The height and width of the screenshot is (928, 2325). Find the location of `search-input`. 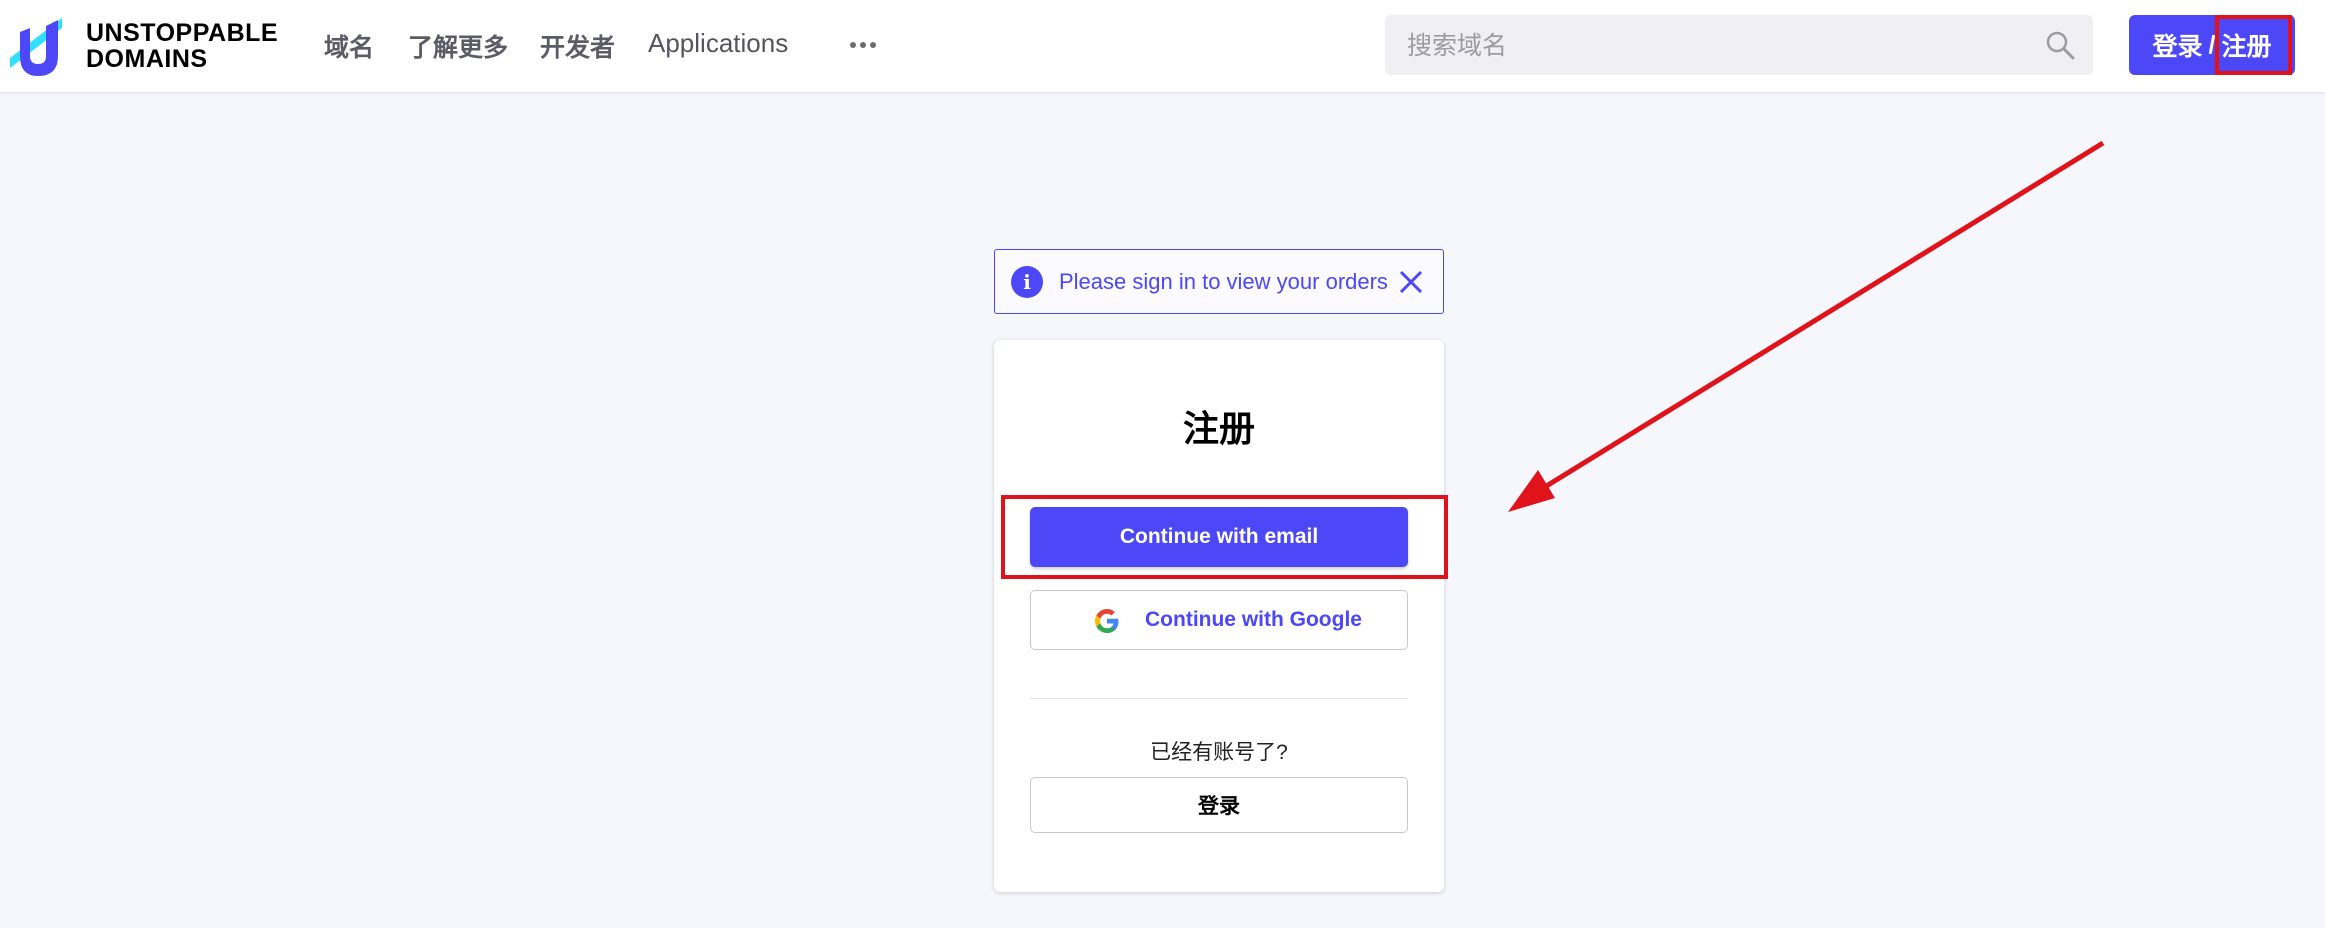

search-input is located at coordinates (1707, 46).